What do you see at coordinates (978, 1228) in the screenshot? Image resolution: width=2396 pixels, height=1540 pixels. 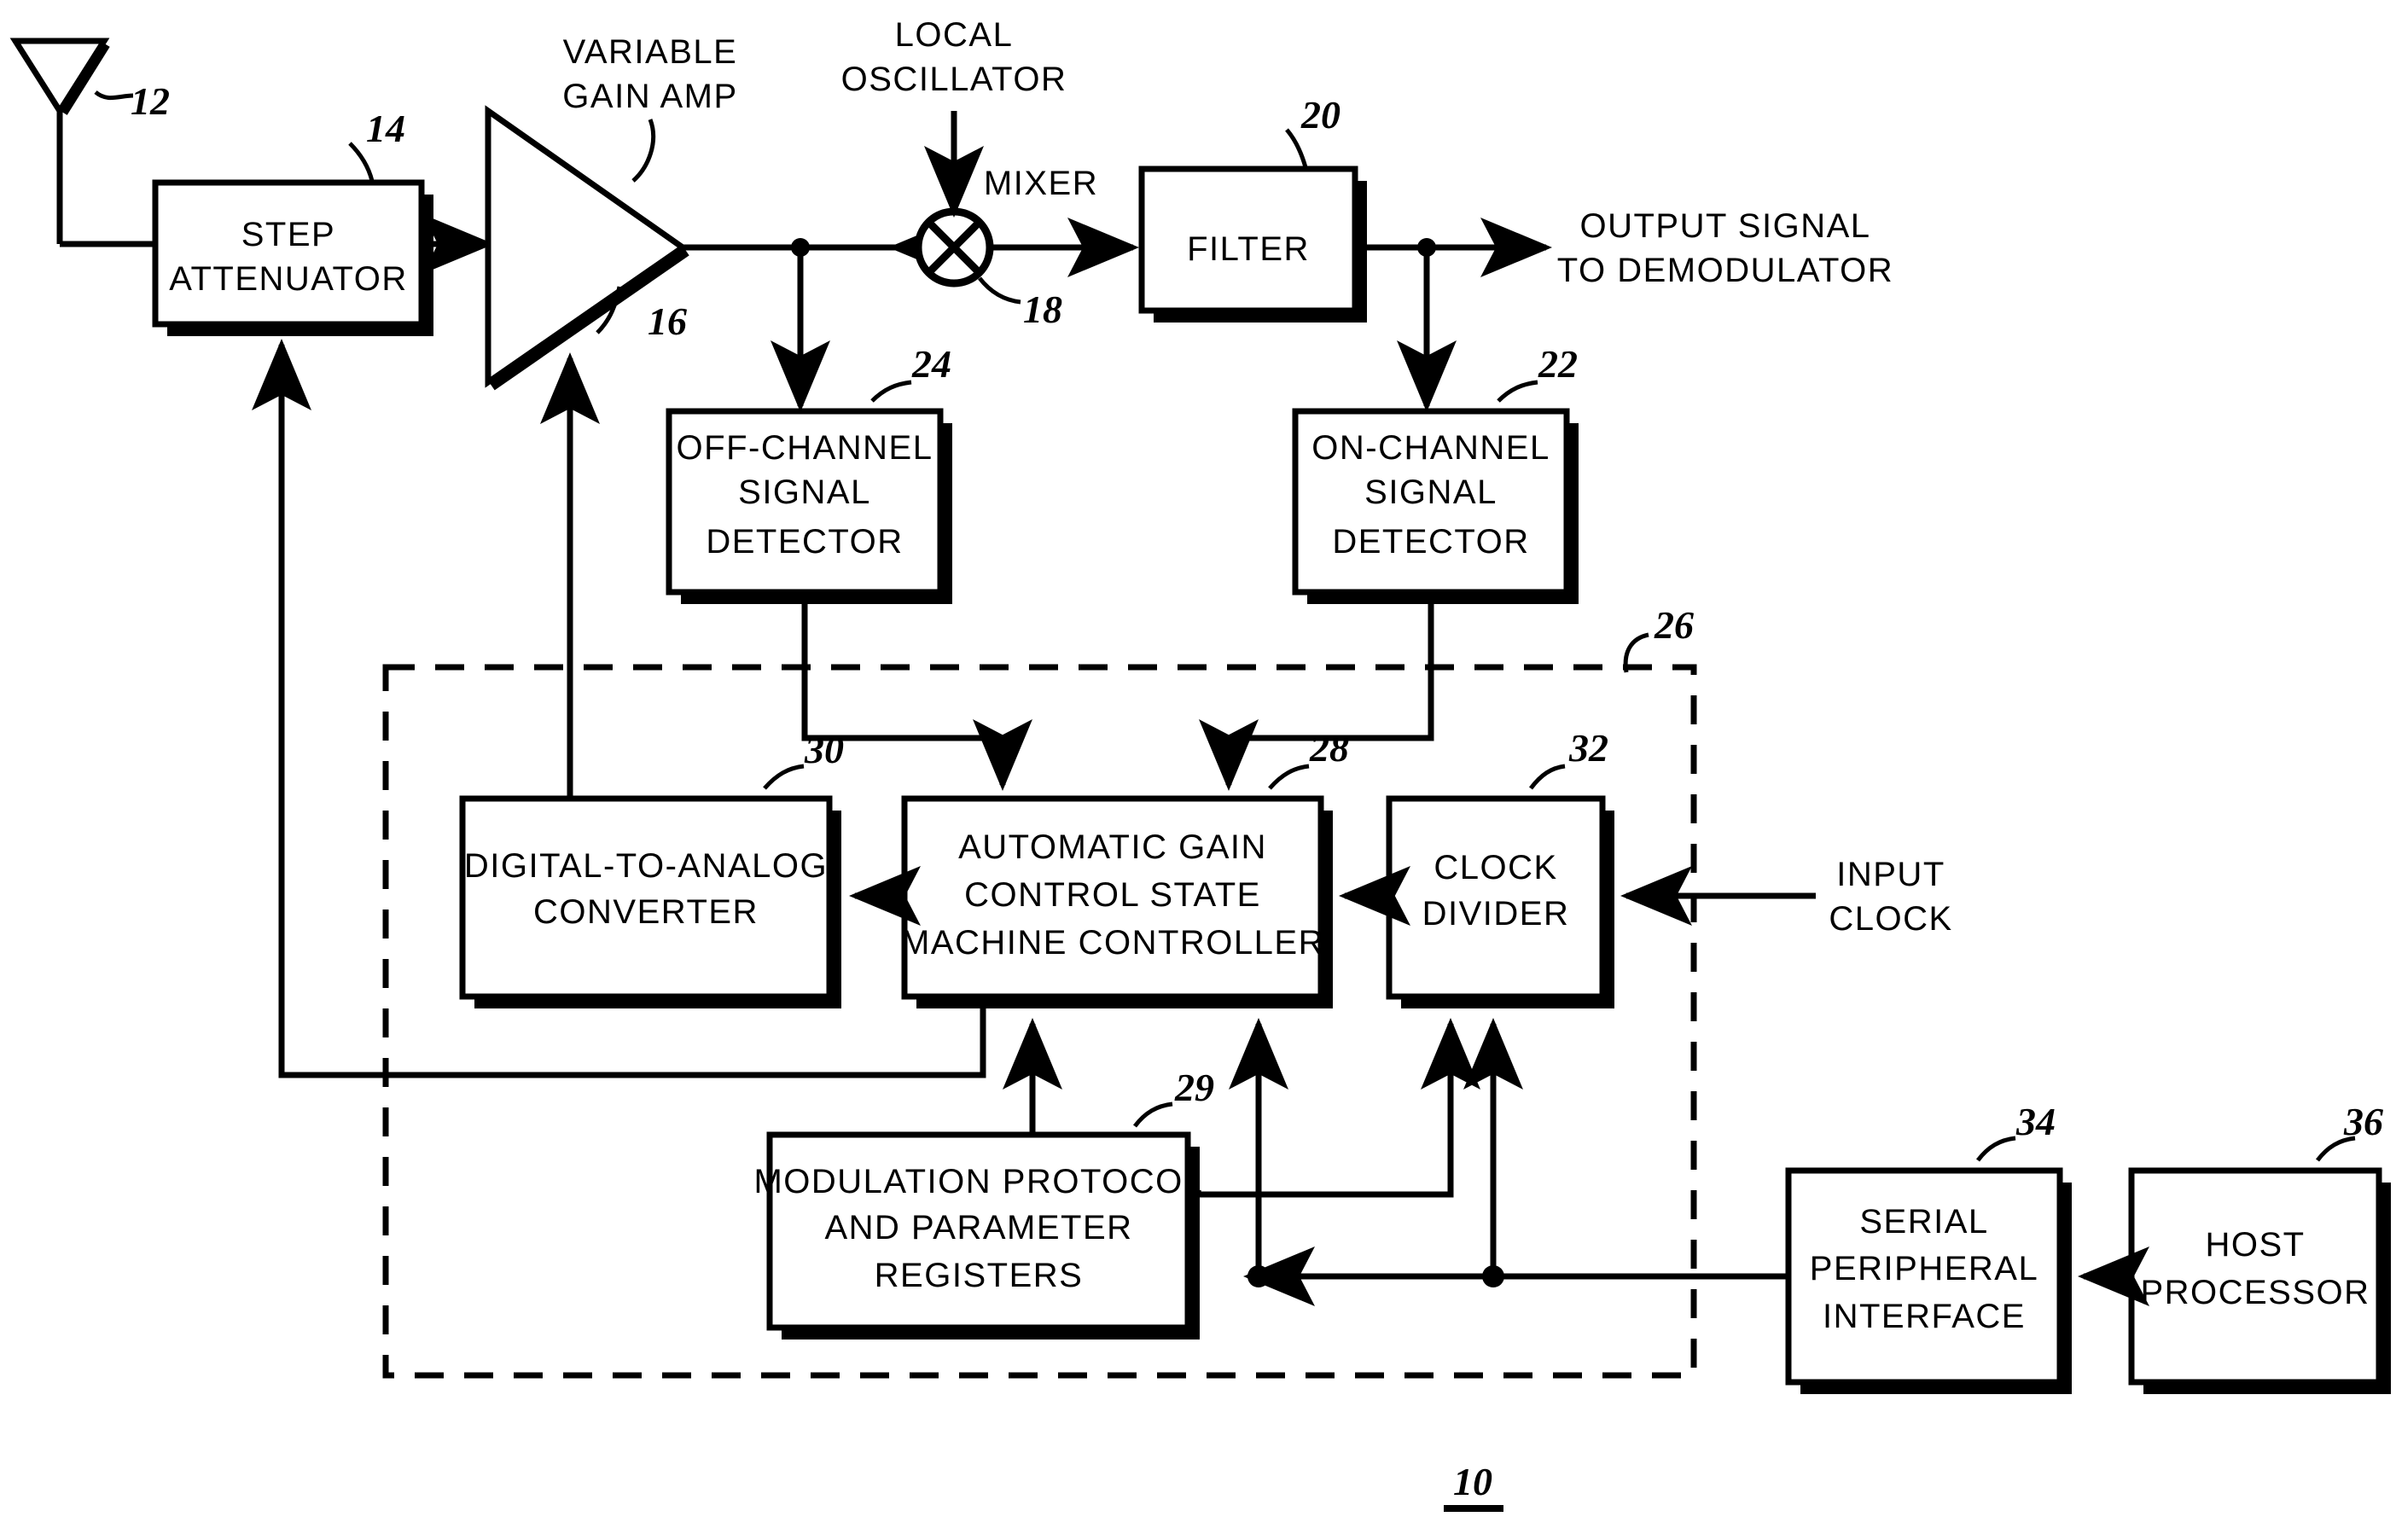 I see `mod-registers-line-2: AND PARAMETER` at bounding box center [978, 1228].